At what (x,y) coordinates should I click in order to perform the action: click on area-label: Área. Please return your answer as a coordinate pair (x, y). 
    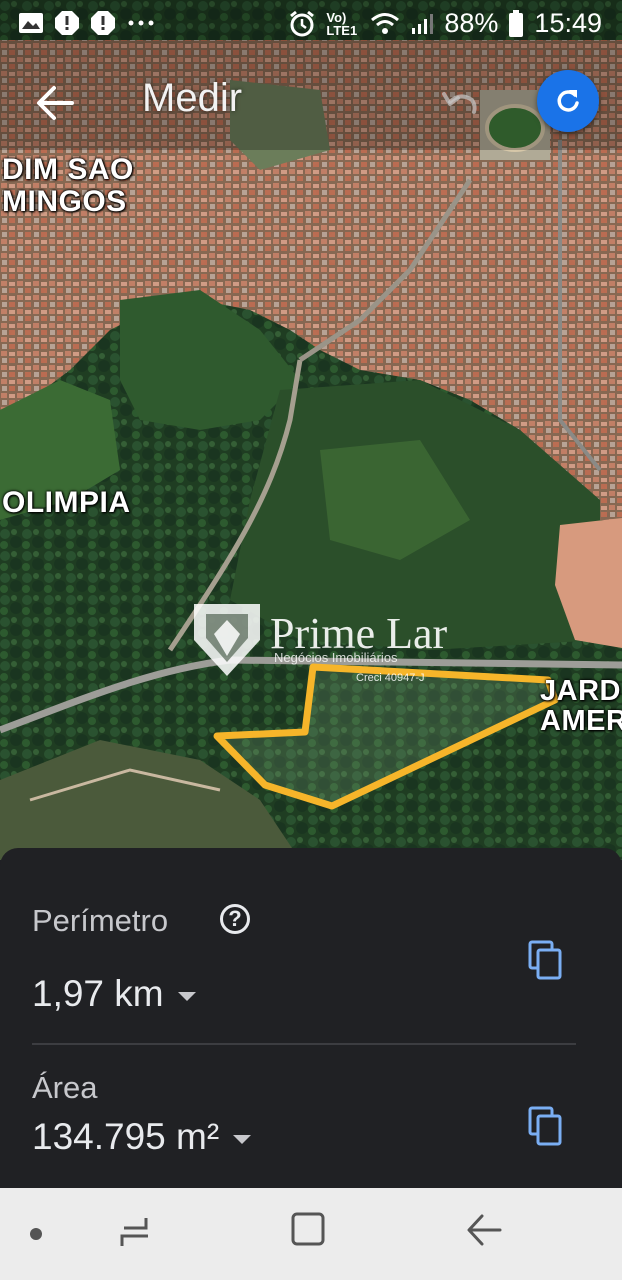
    Looking at the image, I should click on (65, 1087).